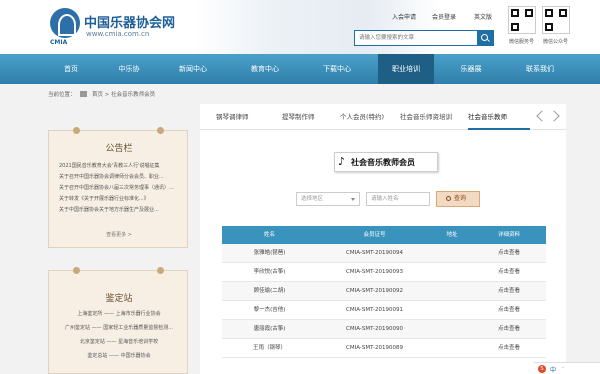  I want to click on table-row: 唐丽霞(古筝) CMIA-SMT-20190090 点击查看, so click(384, 329).